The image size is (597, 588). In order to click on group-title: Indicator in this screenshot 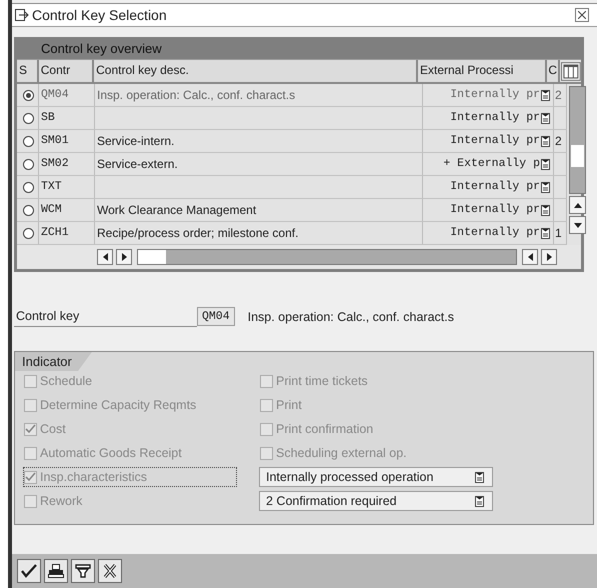, I will do `click(53, 361)`.